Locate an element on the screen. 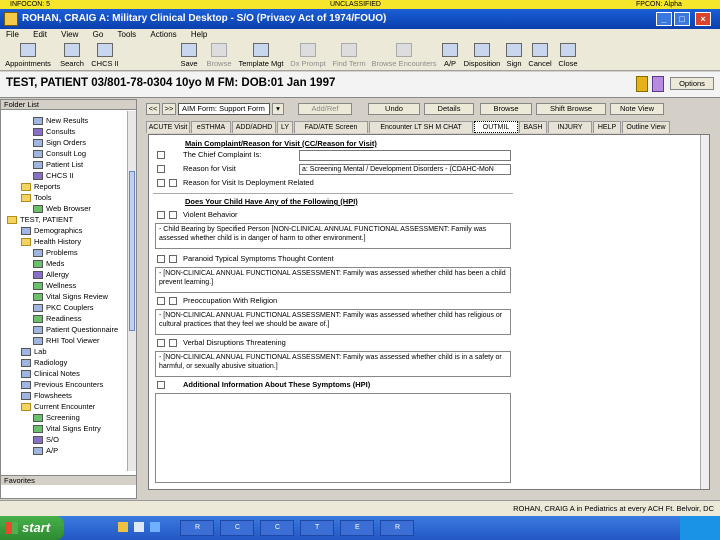 The height and width of the screenshot is (540, 720). sidebar-item-readiness: Readiness is located at coordinates (57, 319).